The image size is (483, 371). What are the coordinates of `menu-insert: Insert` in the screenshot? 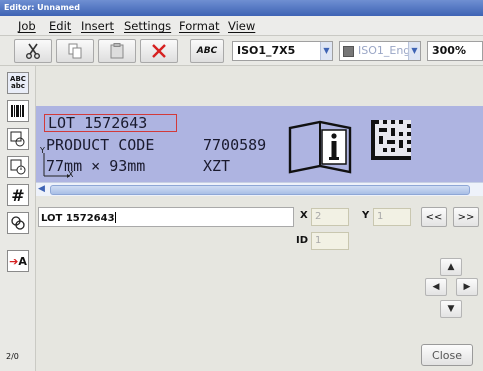 It's located at (97, 26).